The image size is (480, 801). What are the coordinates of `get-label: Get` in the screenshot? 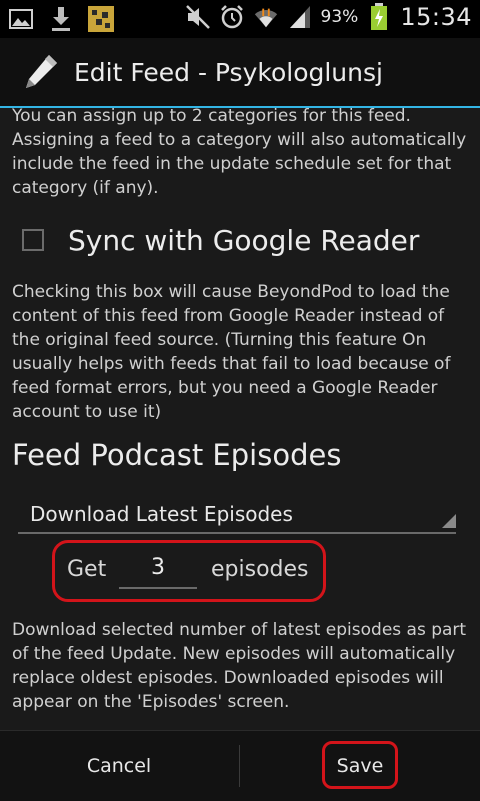 It's located at (87, 569).